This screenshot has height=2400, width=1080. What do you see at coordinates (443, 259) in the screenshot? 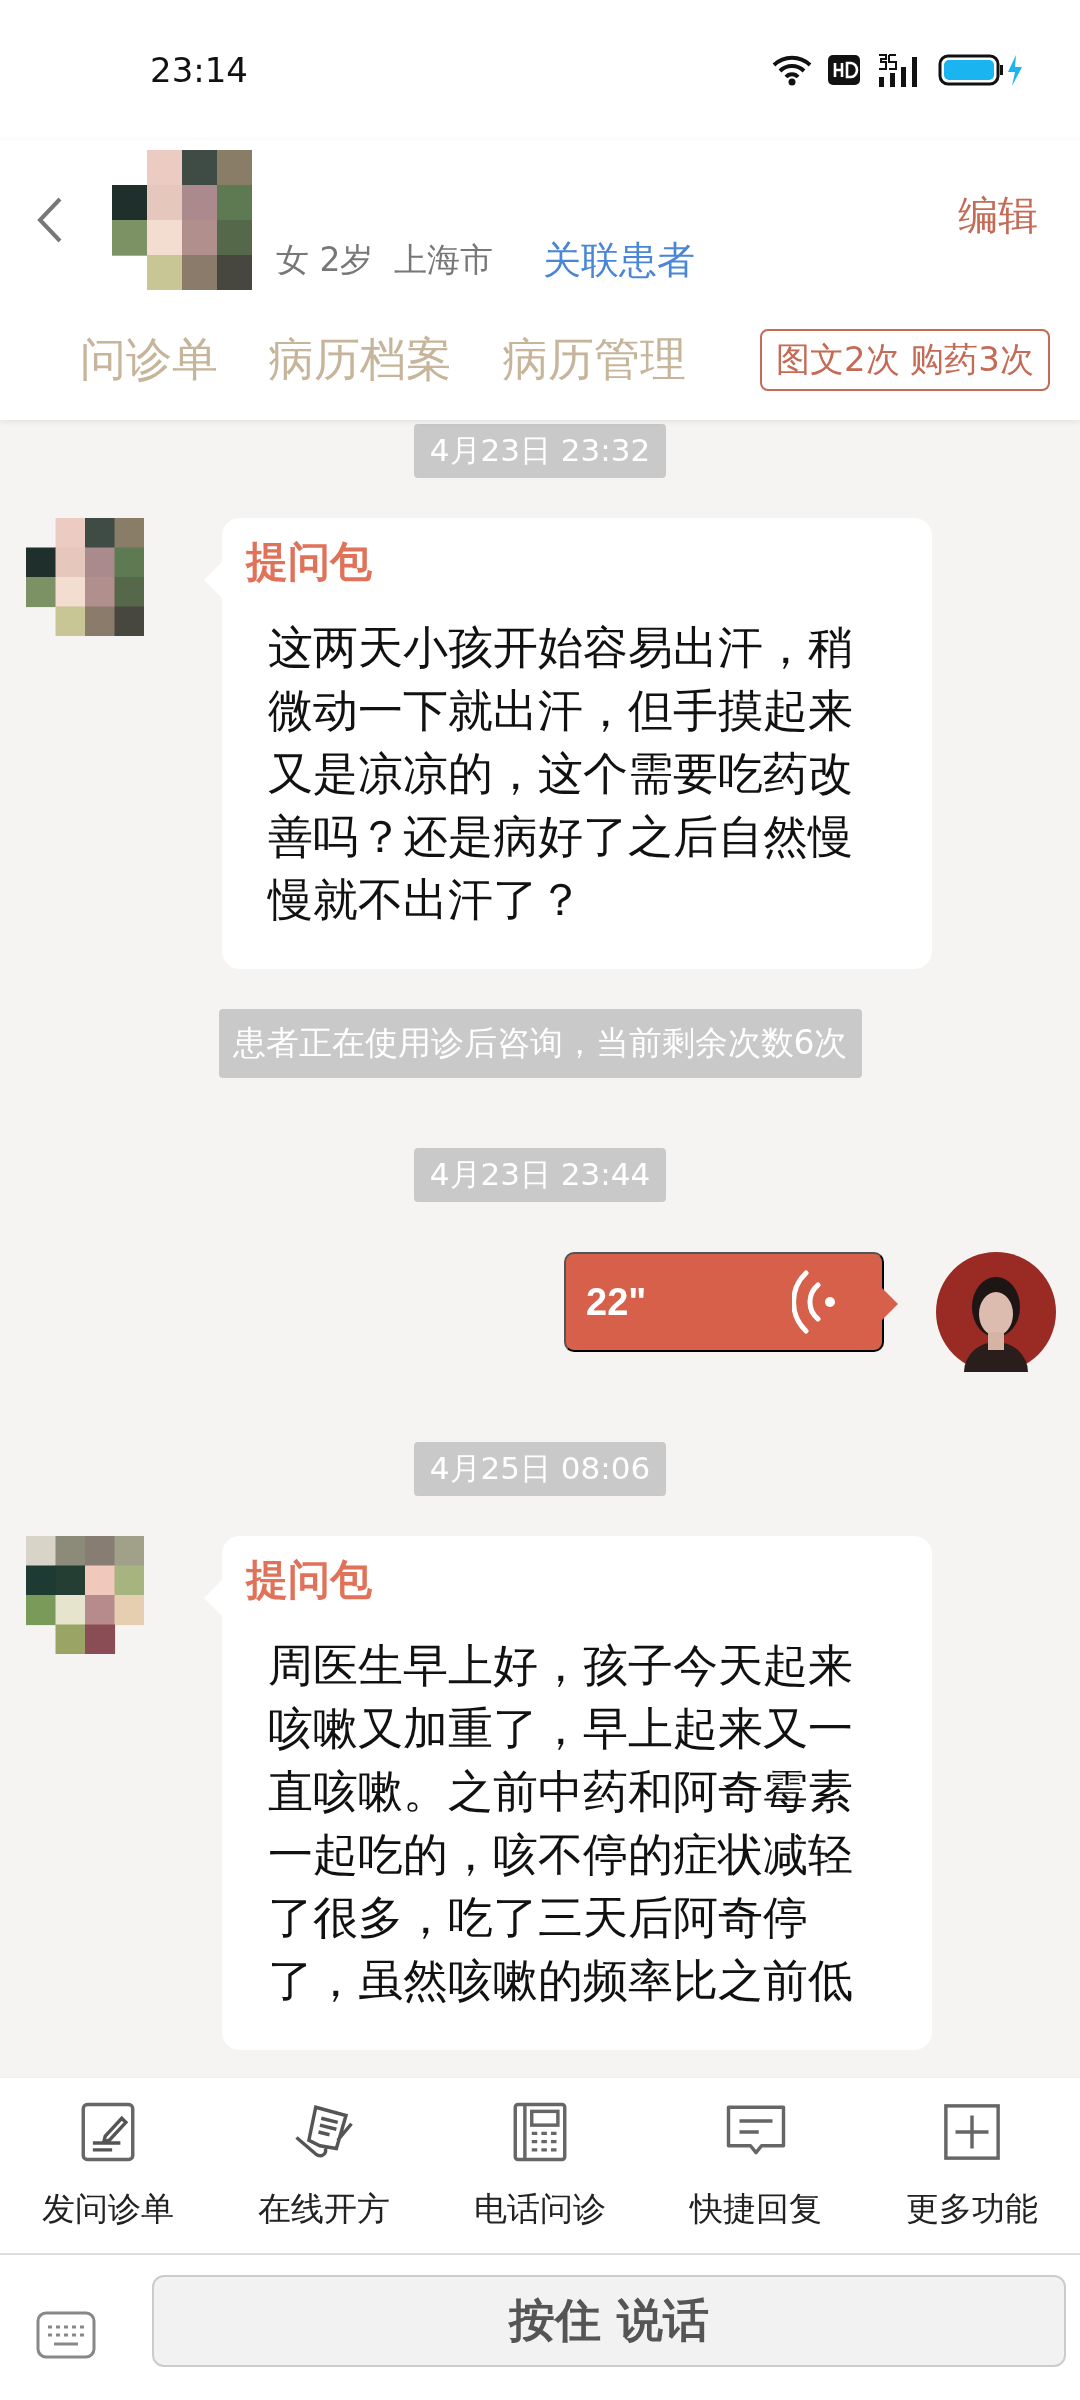
I see `patient-city: 上海市` at bounding box center [443, 259].